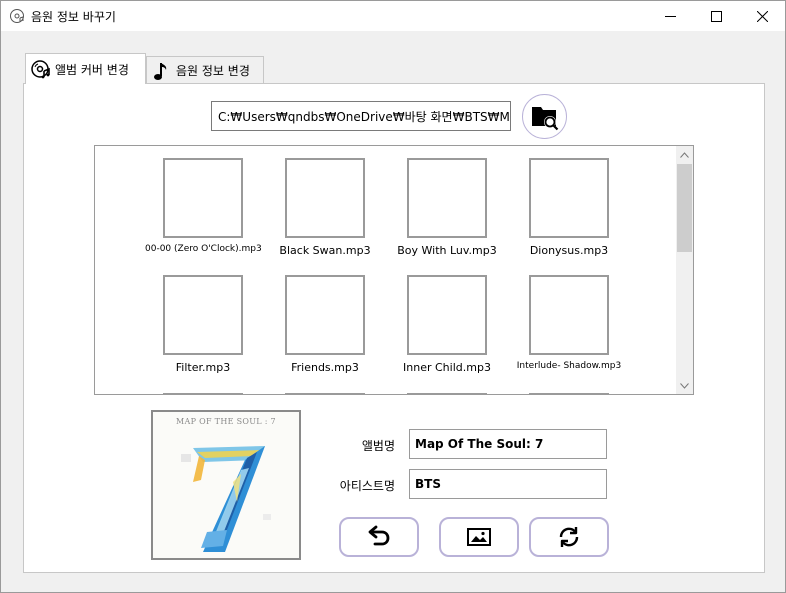 This screenshot has height=593, width=786. Describe the element at coordinates (160, 71) in the screenshot. I see `music-note-icon` at that location.